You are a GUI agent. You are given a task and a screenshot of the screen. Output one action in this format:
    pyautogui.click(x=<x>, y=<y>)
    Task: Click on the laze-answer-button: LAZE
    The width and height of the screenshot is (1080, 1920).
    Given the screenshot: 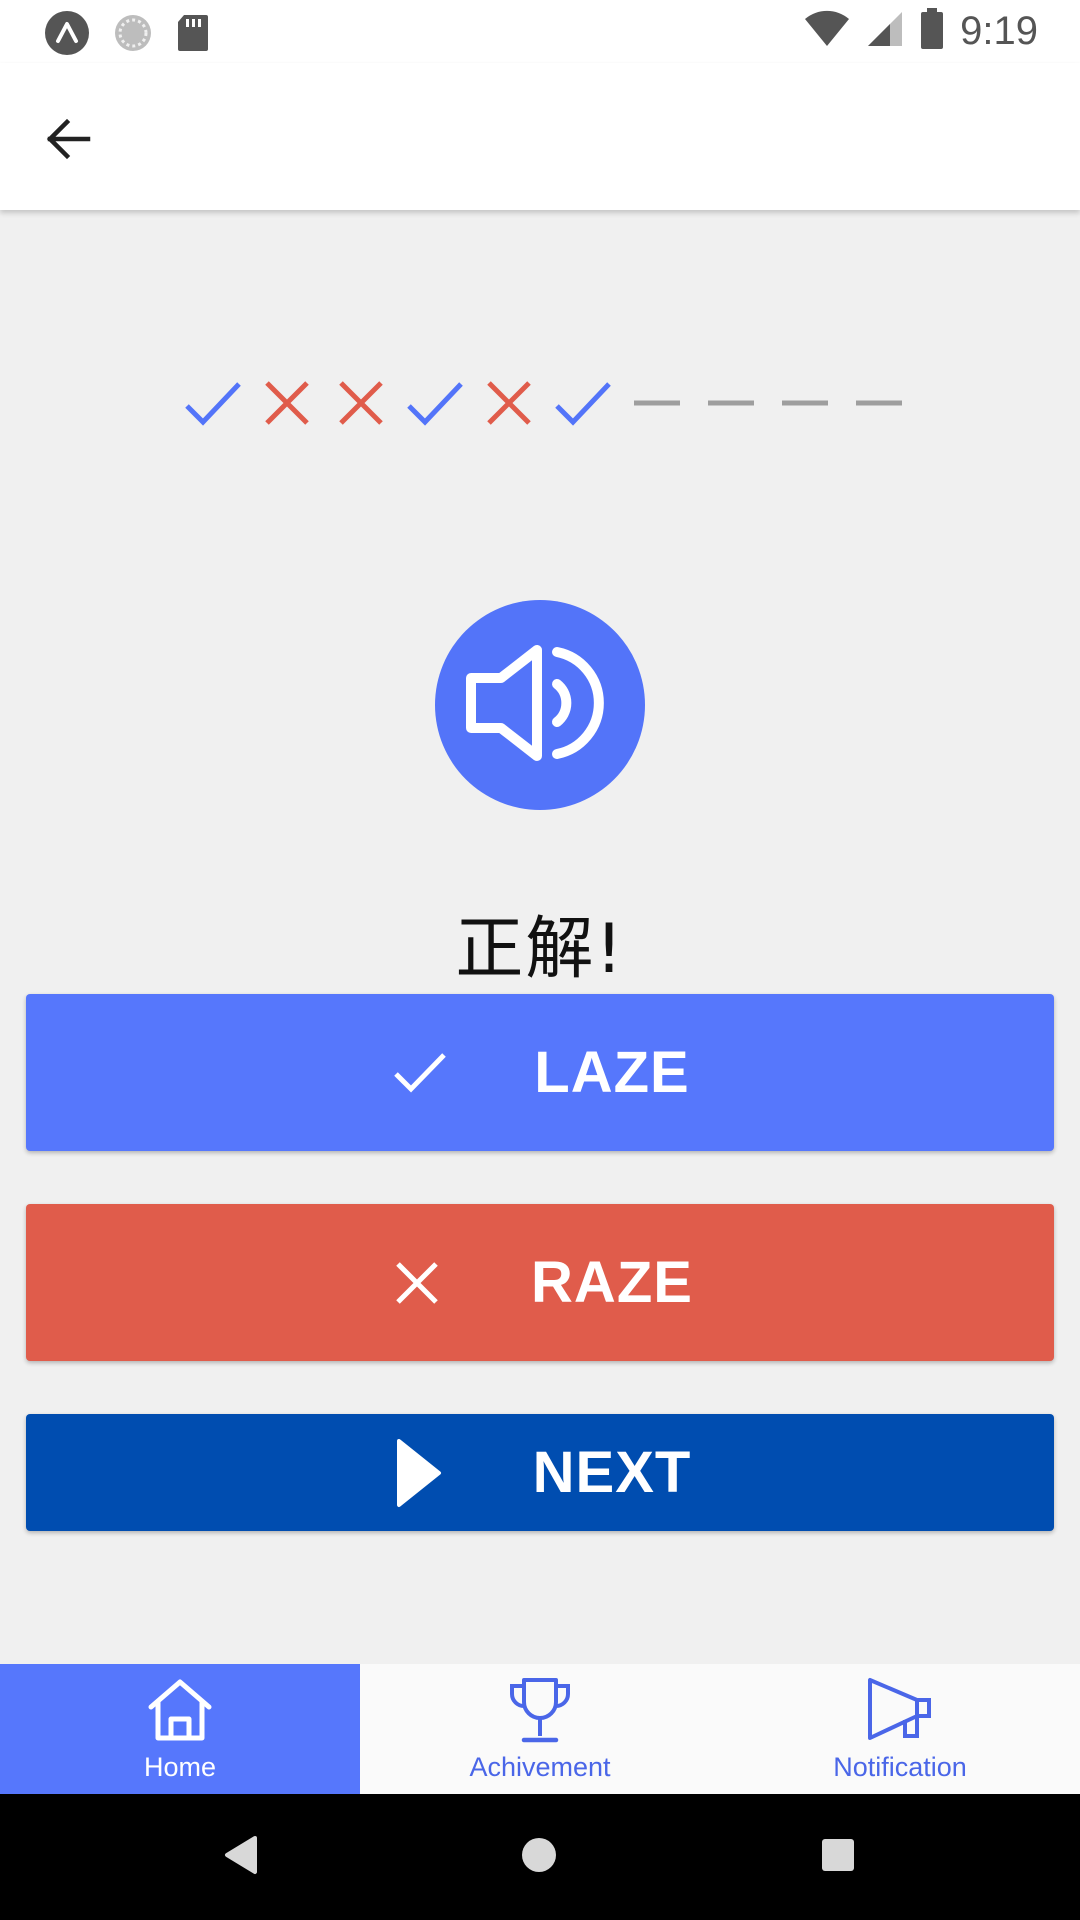 What is the action you would take?
    pyautogui.click(x=540, y=1072)
    